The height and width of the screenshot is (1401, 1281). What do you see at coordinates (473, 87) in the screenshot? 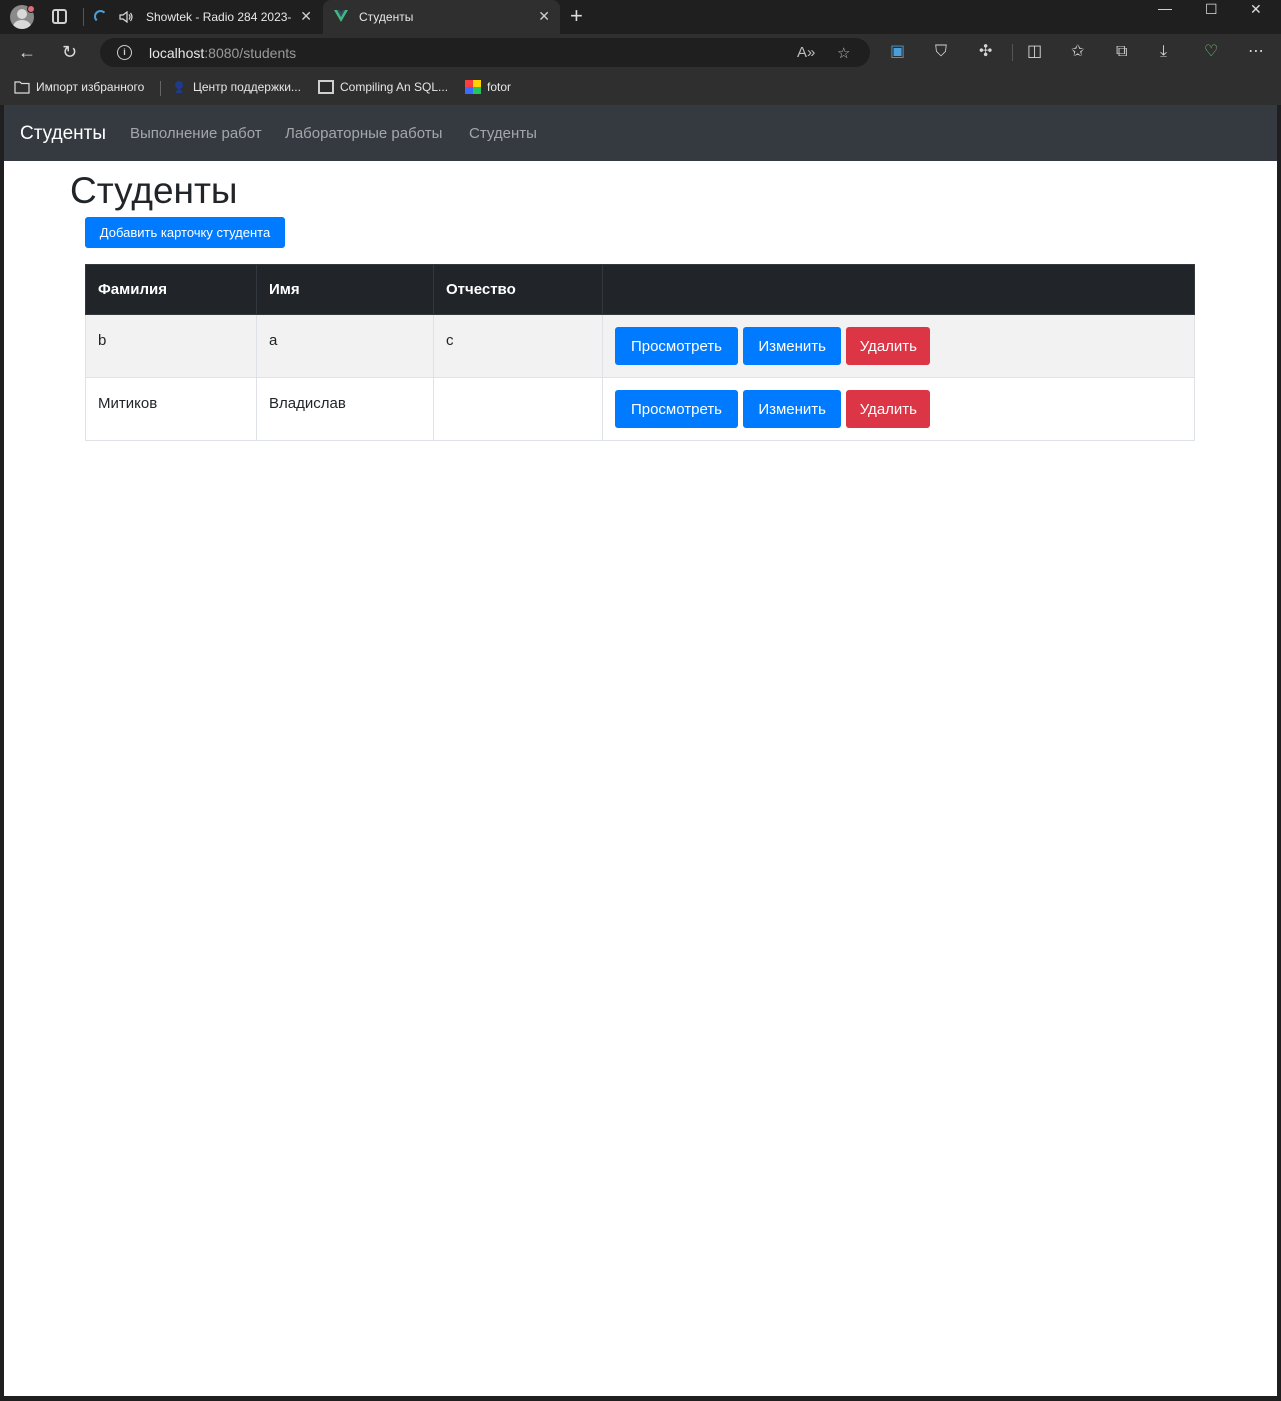
I see `fotor-icon` at bounding box center [473, 87].